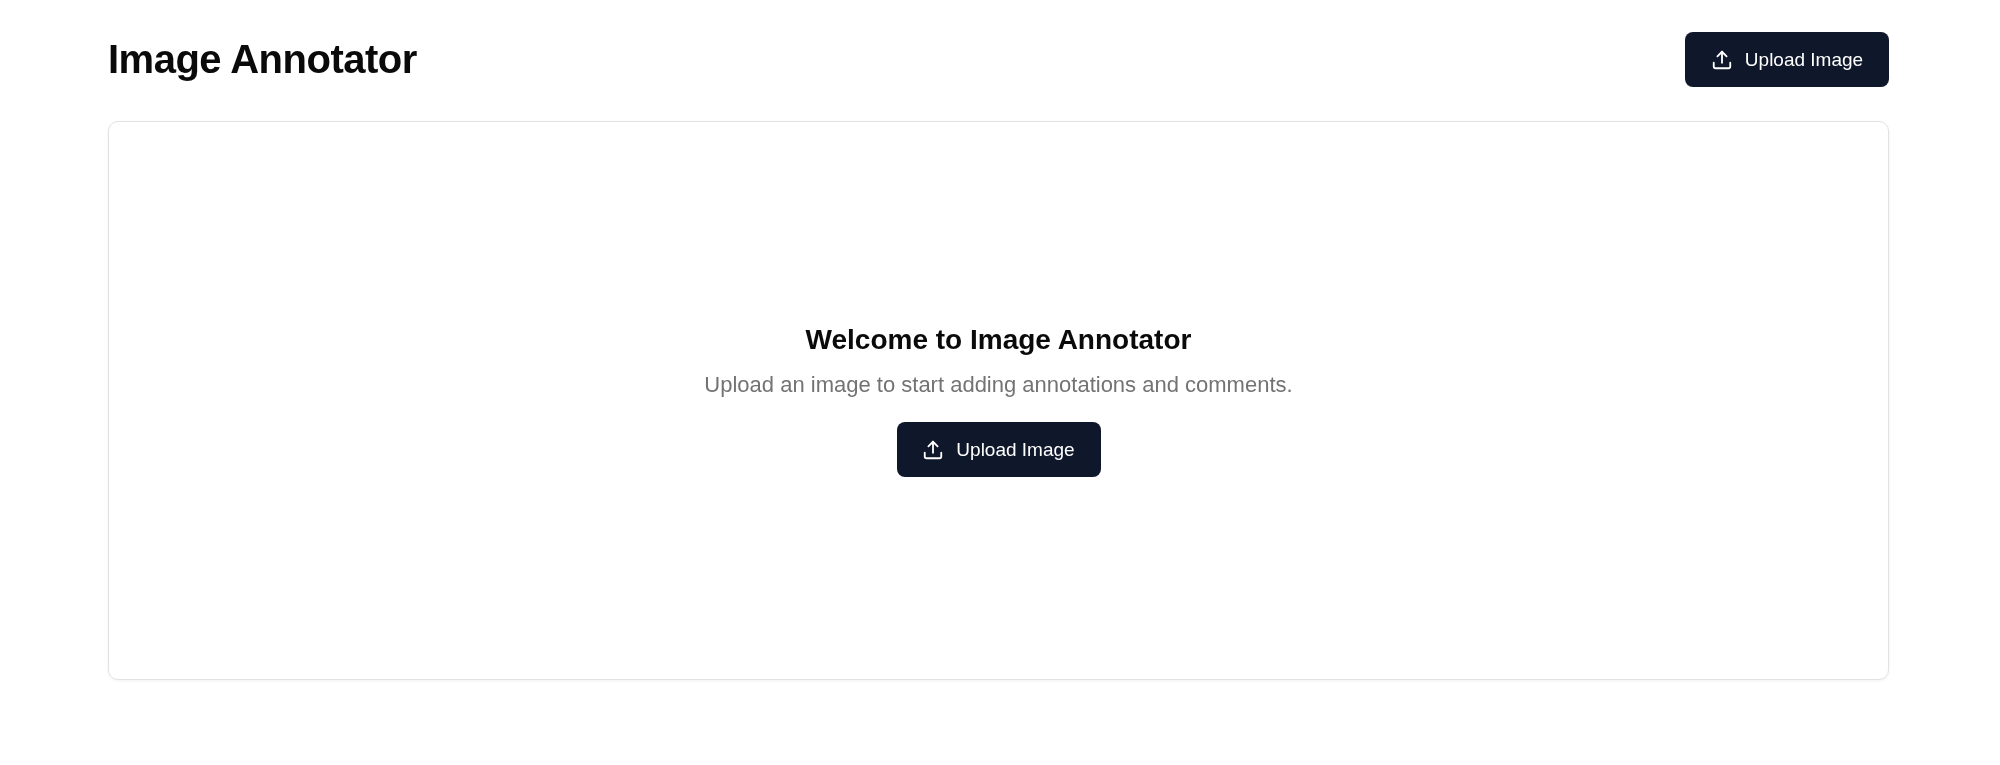 The image size is (2000, 765). What do you see at coordinates (998, 385) in the screenshot?
I see `welcome-message: Upload an image to start adding annotations and comments.` at bounding box center [998, 385].